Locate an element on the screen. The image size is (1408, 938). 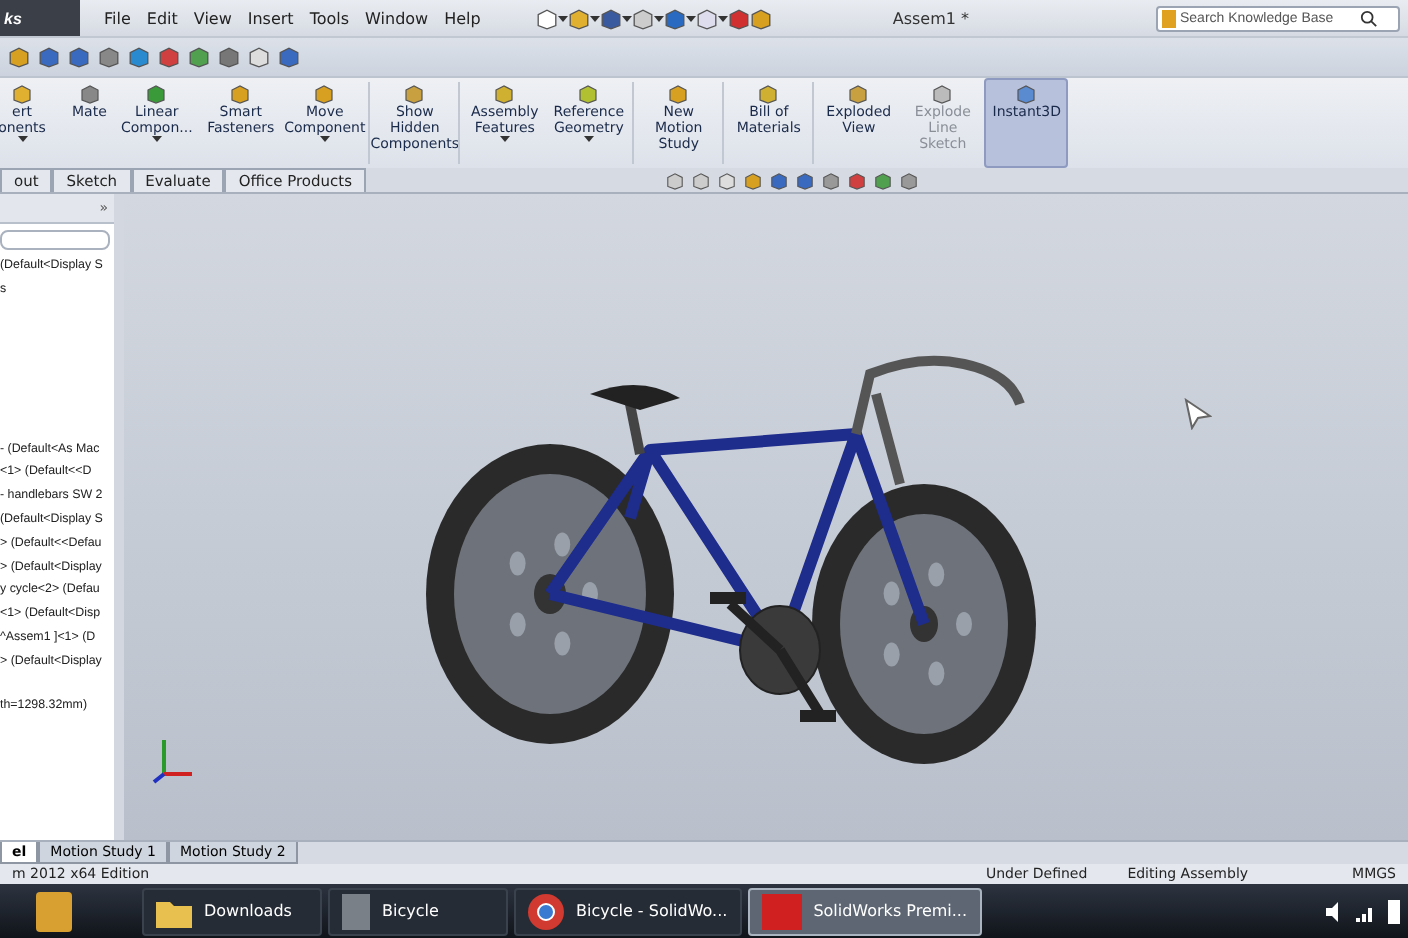
menu-item: File is located at coordinates (117, 18).